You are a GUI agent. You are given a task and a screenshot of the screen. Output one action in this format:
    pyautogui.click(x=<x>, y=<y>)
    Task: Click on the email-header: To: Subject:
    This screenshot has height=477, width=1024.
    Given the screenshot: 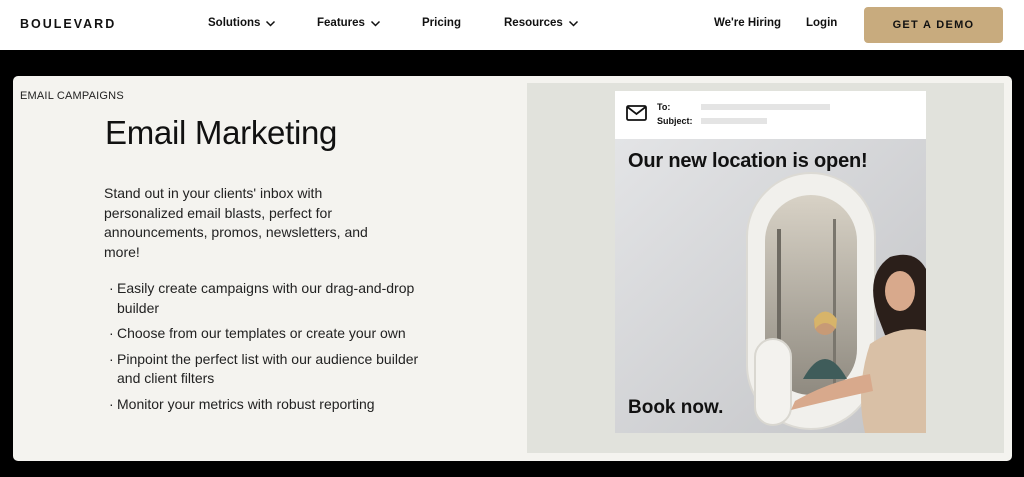 What is the action you would take?
    pyautogui.click(x=770, y=115)
    